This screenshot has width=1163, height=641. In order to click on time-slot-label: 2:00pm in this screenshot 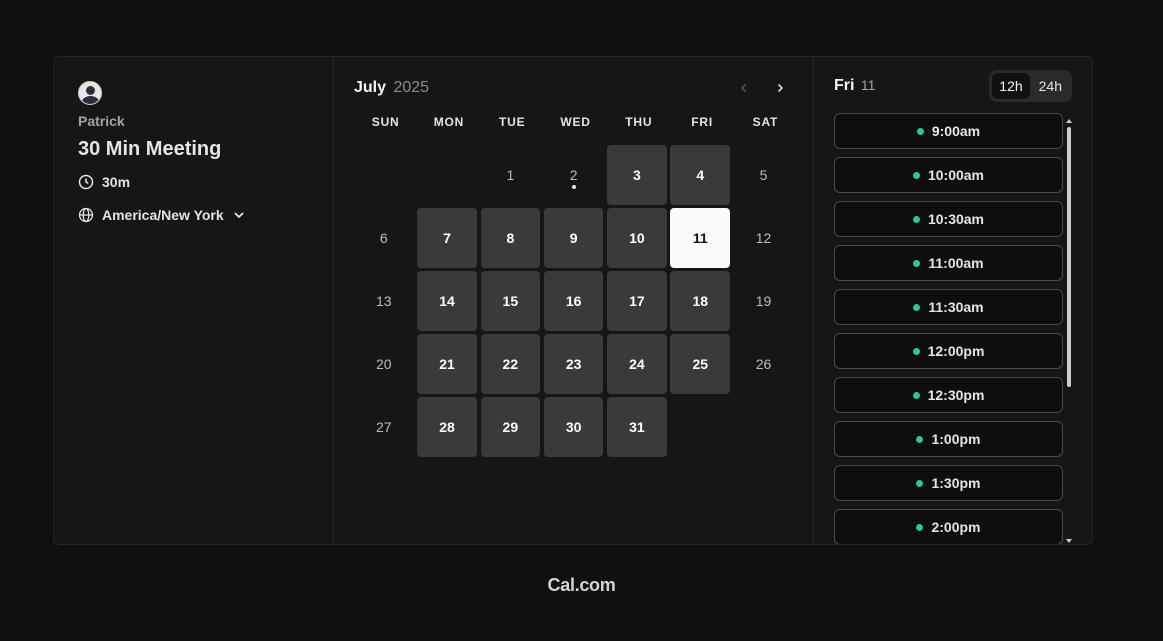, I will do `click(956, 527)`.